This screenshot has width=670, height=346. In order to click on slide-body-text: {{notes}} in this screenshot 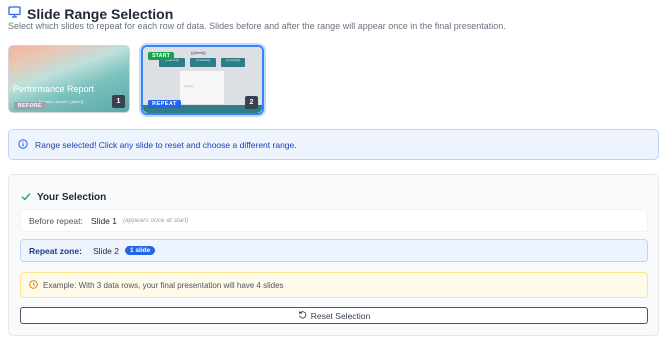, I will do `click(189, 86)`.